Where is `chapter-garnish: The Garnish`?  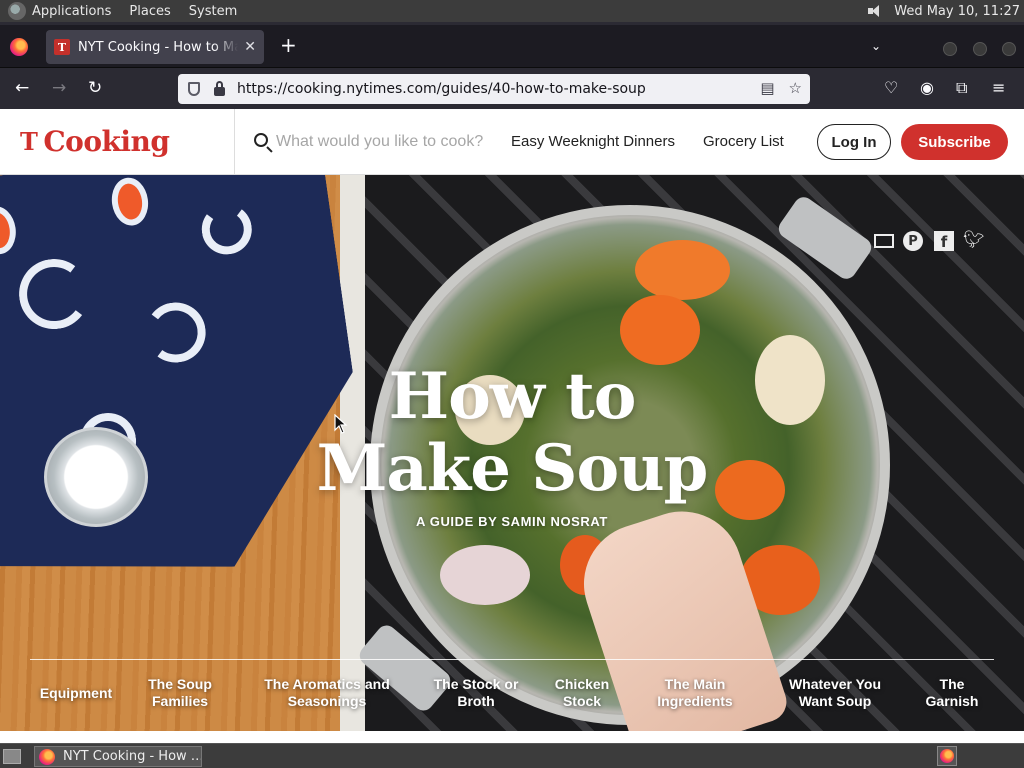
chapter-garnish: The Garnish is located at coordinates (952, 693).